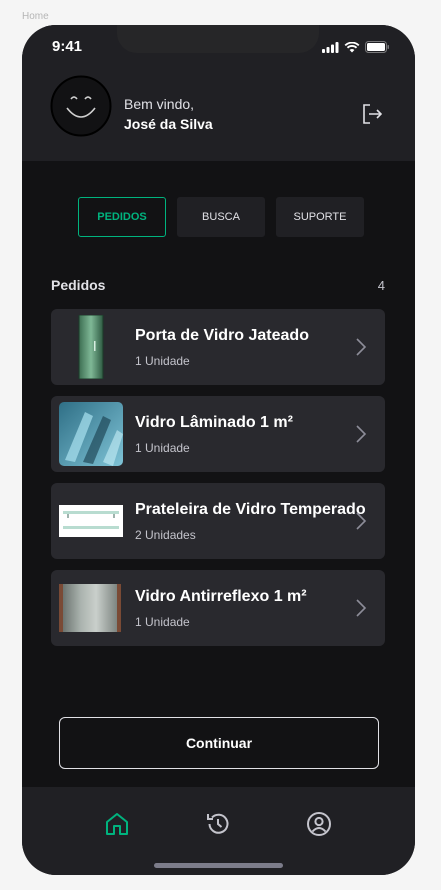  I want to click on greeting-text: Bem vindo,, so click(159, 104).